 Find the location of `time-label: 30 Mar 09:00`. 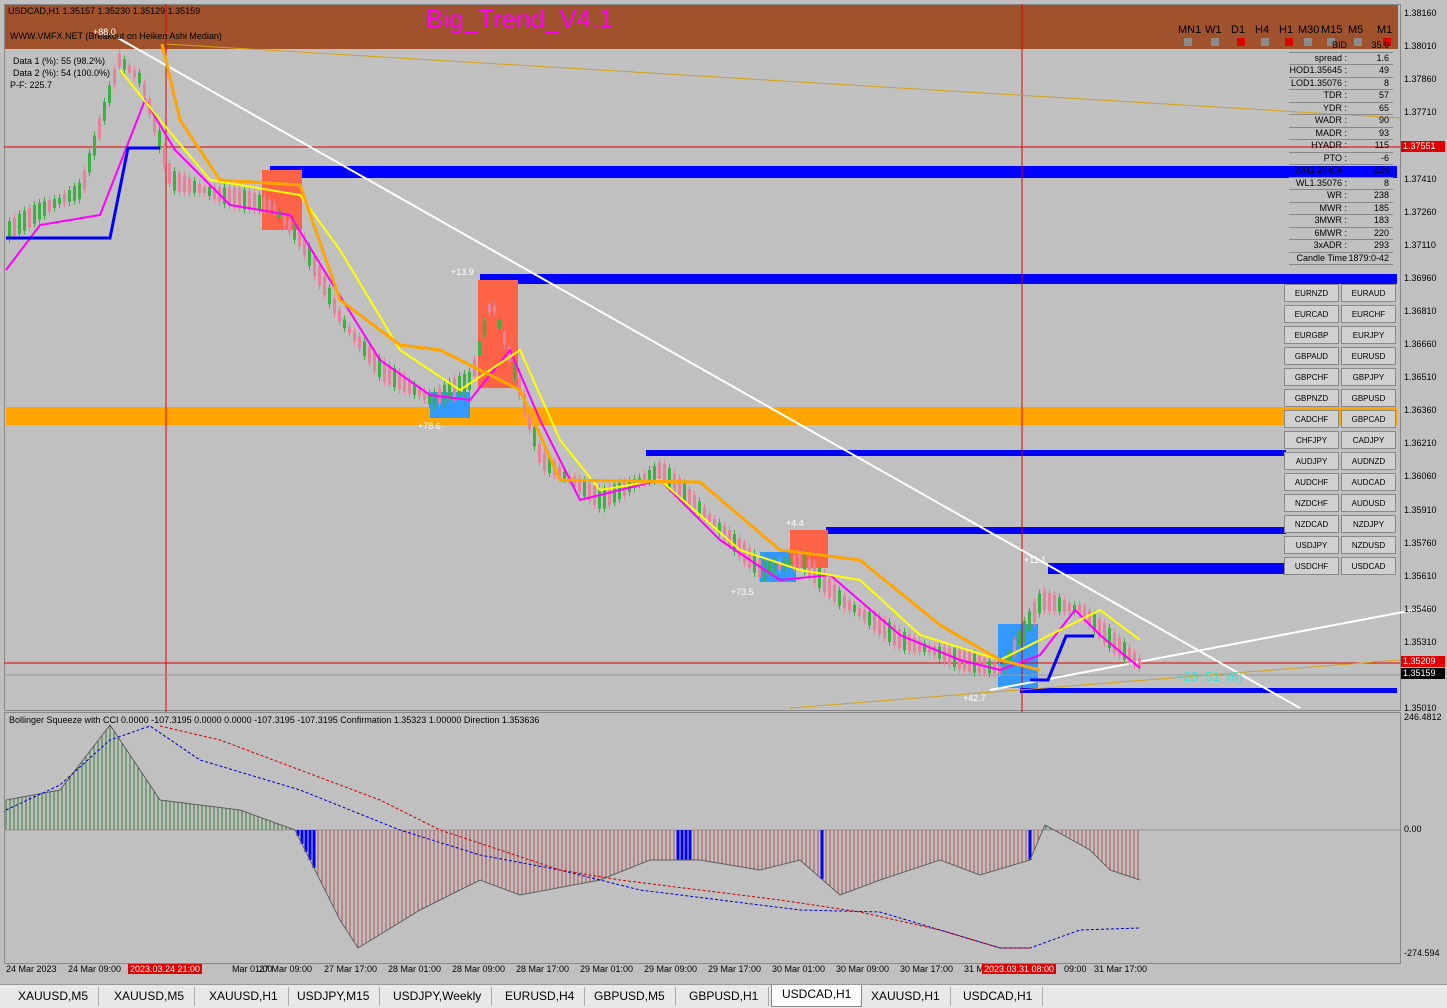

time-label: 30 Mar 09:00 is located at coordinates (863, 969).